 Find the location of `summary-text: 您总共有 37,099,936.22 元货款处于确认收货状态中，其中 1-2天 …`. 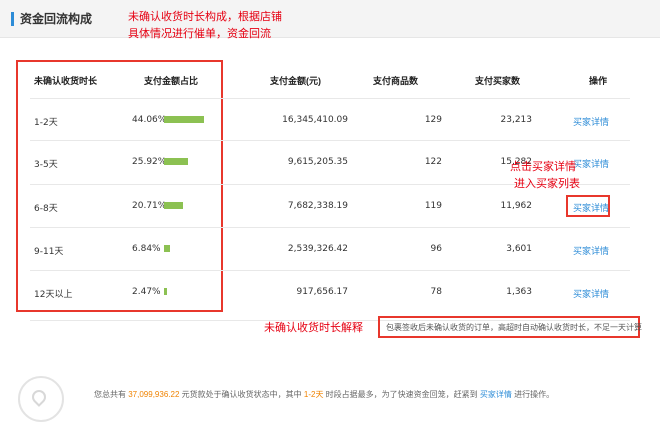

summary-text: 您总共有 37,099,936.22 元货款处于确认收货状态中，其中 1-2天 … is located at coordinates (324, 394).